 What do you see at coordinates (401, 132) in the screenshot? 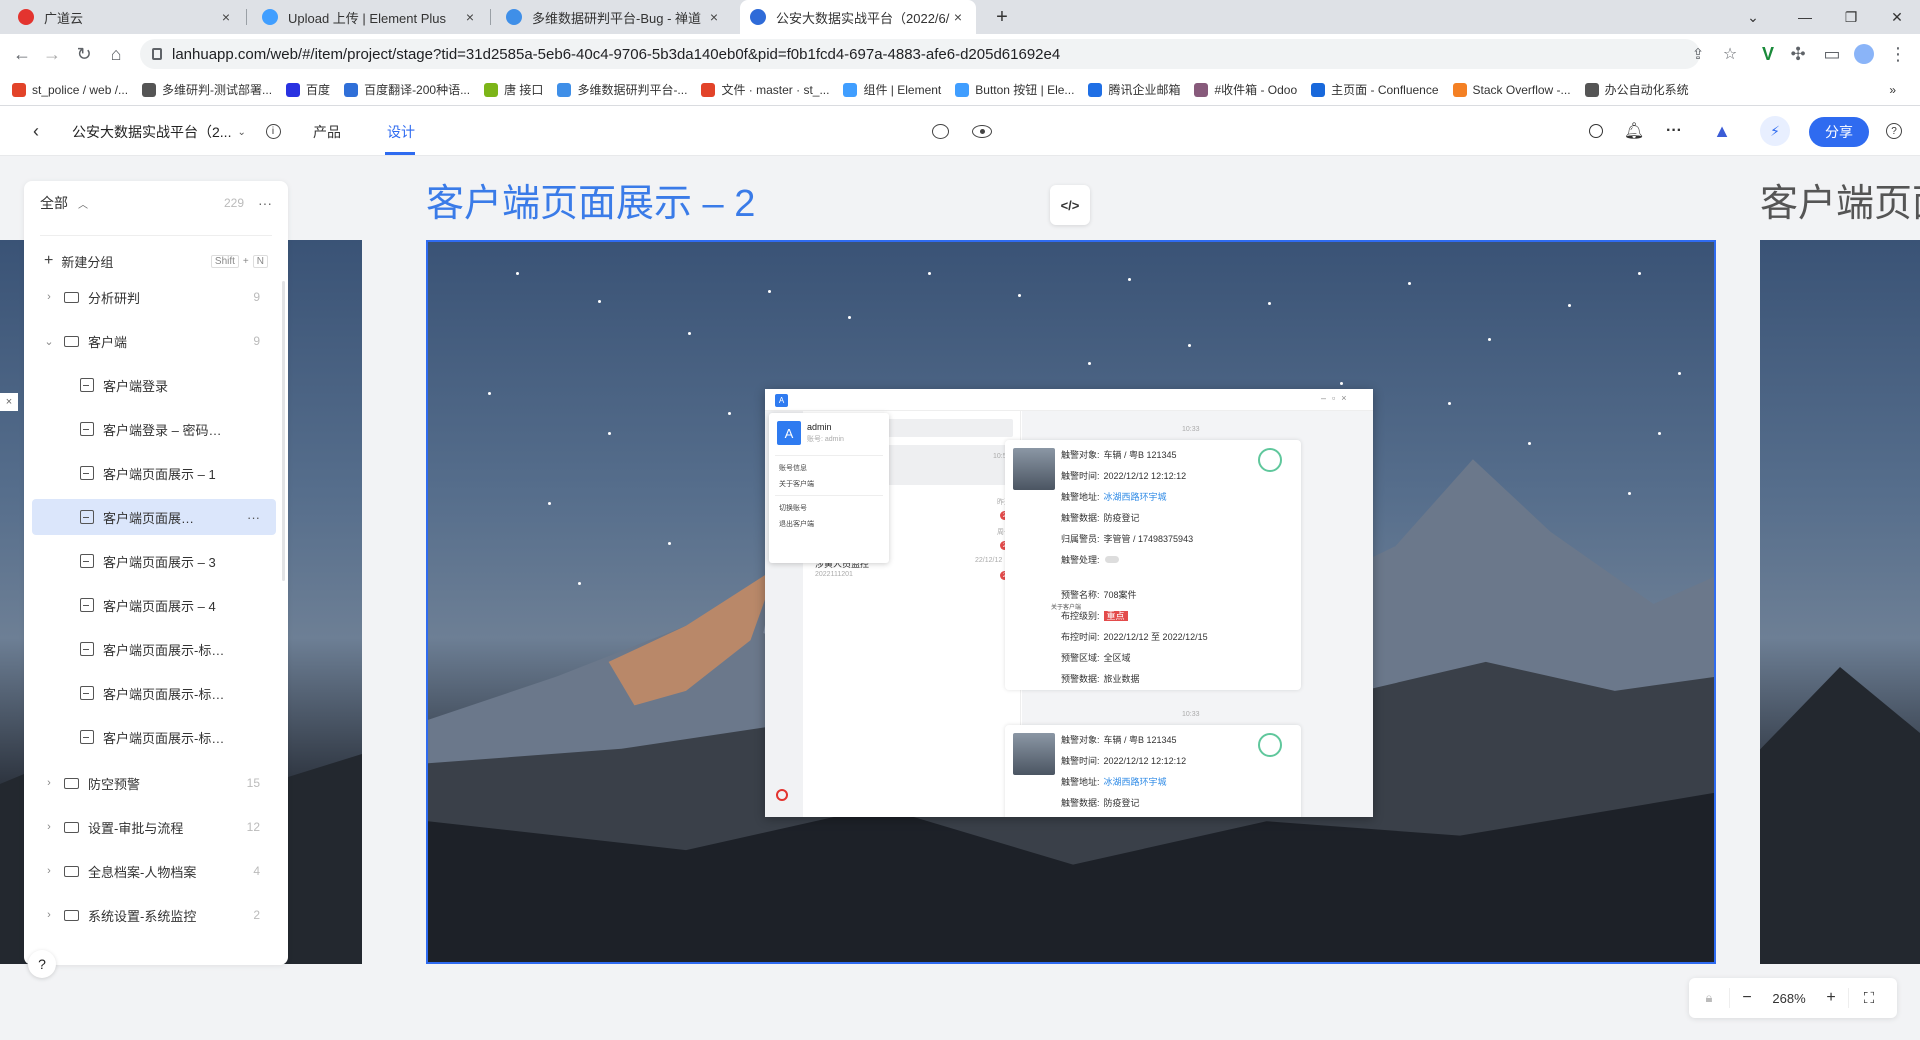
I see `tab-design: 设计` at bounding box center [401, 132].